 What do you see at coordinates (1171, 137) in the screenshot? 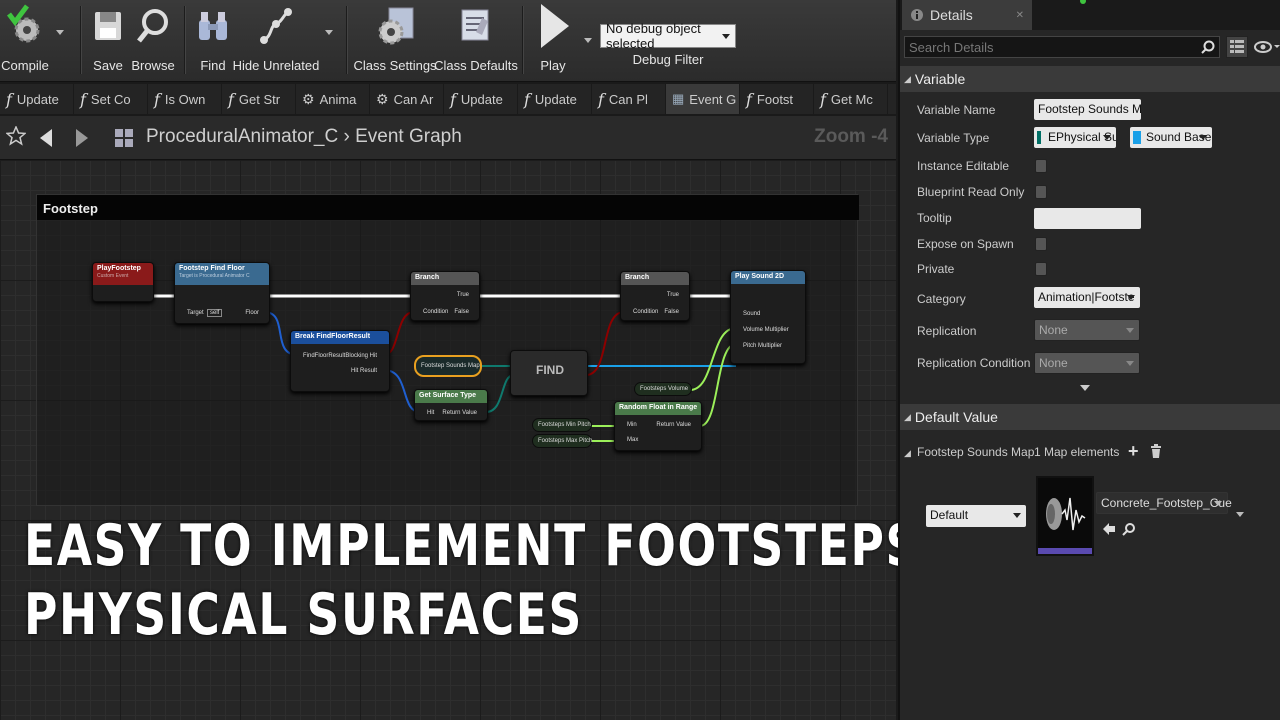
I see `map-value-type-select: Sound Base` at bounding box center [1171, 137].